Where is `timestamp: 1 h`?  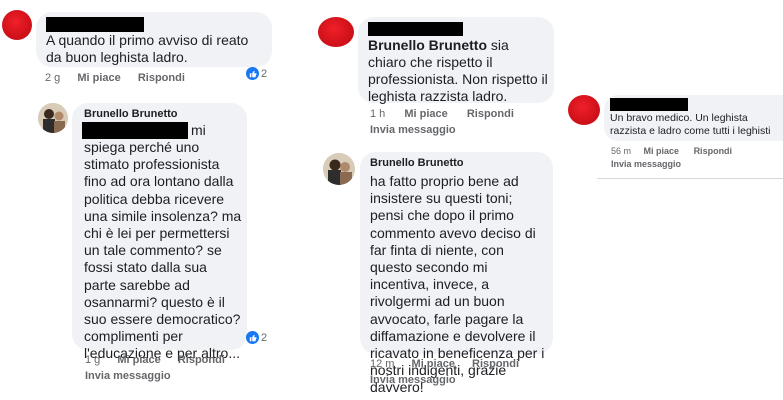
timestamp: 1 h is located at coordinates (377, 114).